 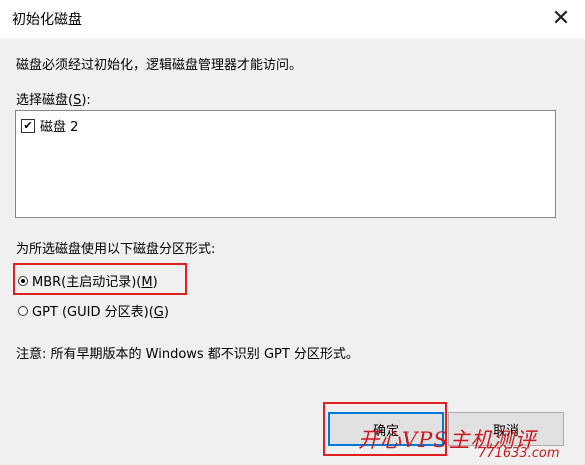 I want to click on disk-2-label: 磁盘 2, so click(x=59, y=127).